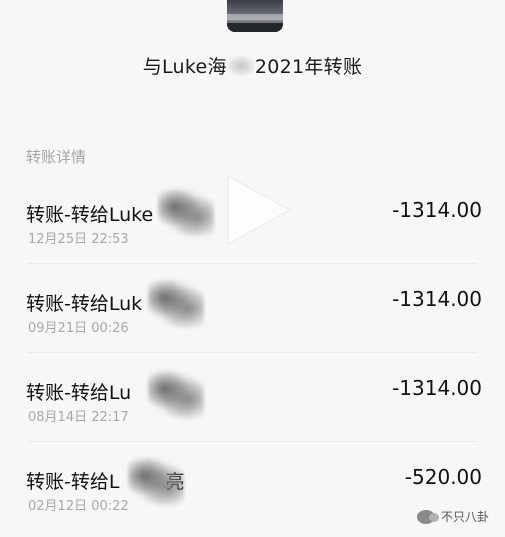  Describe the element at coordinates (73, 482) in the screenshot. I see `transaction-name-text: 转账-转给L` at that location.